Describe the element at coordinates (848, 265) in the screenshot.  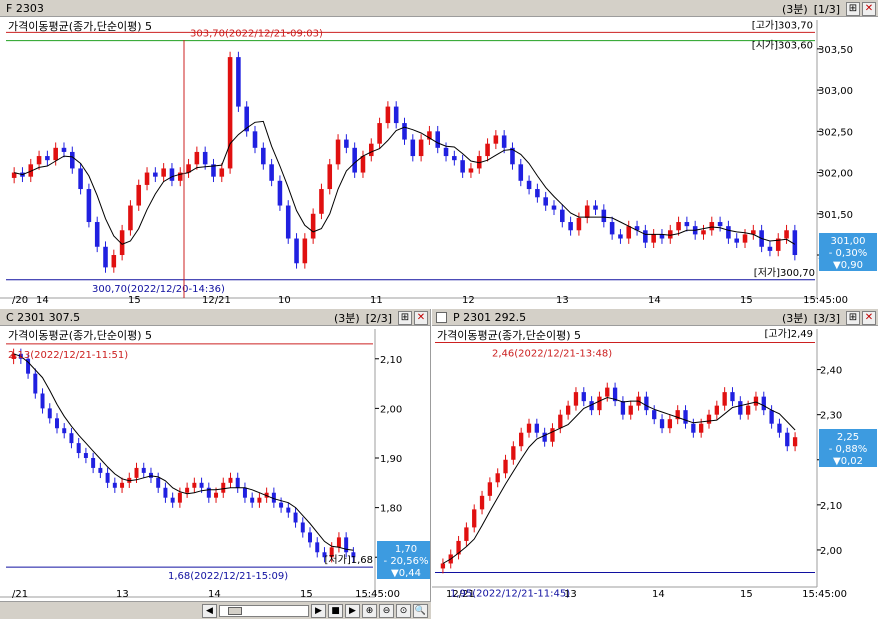
I see `badge-change: ▼0,90` at that location.